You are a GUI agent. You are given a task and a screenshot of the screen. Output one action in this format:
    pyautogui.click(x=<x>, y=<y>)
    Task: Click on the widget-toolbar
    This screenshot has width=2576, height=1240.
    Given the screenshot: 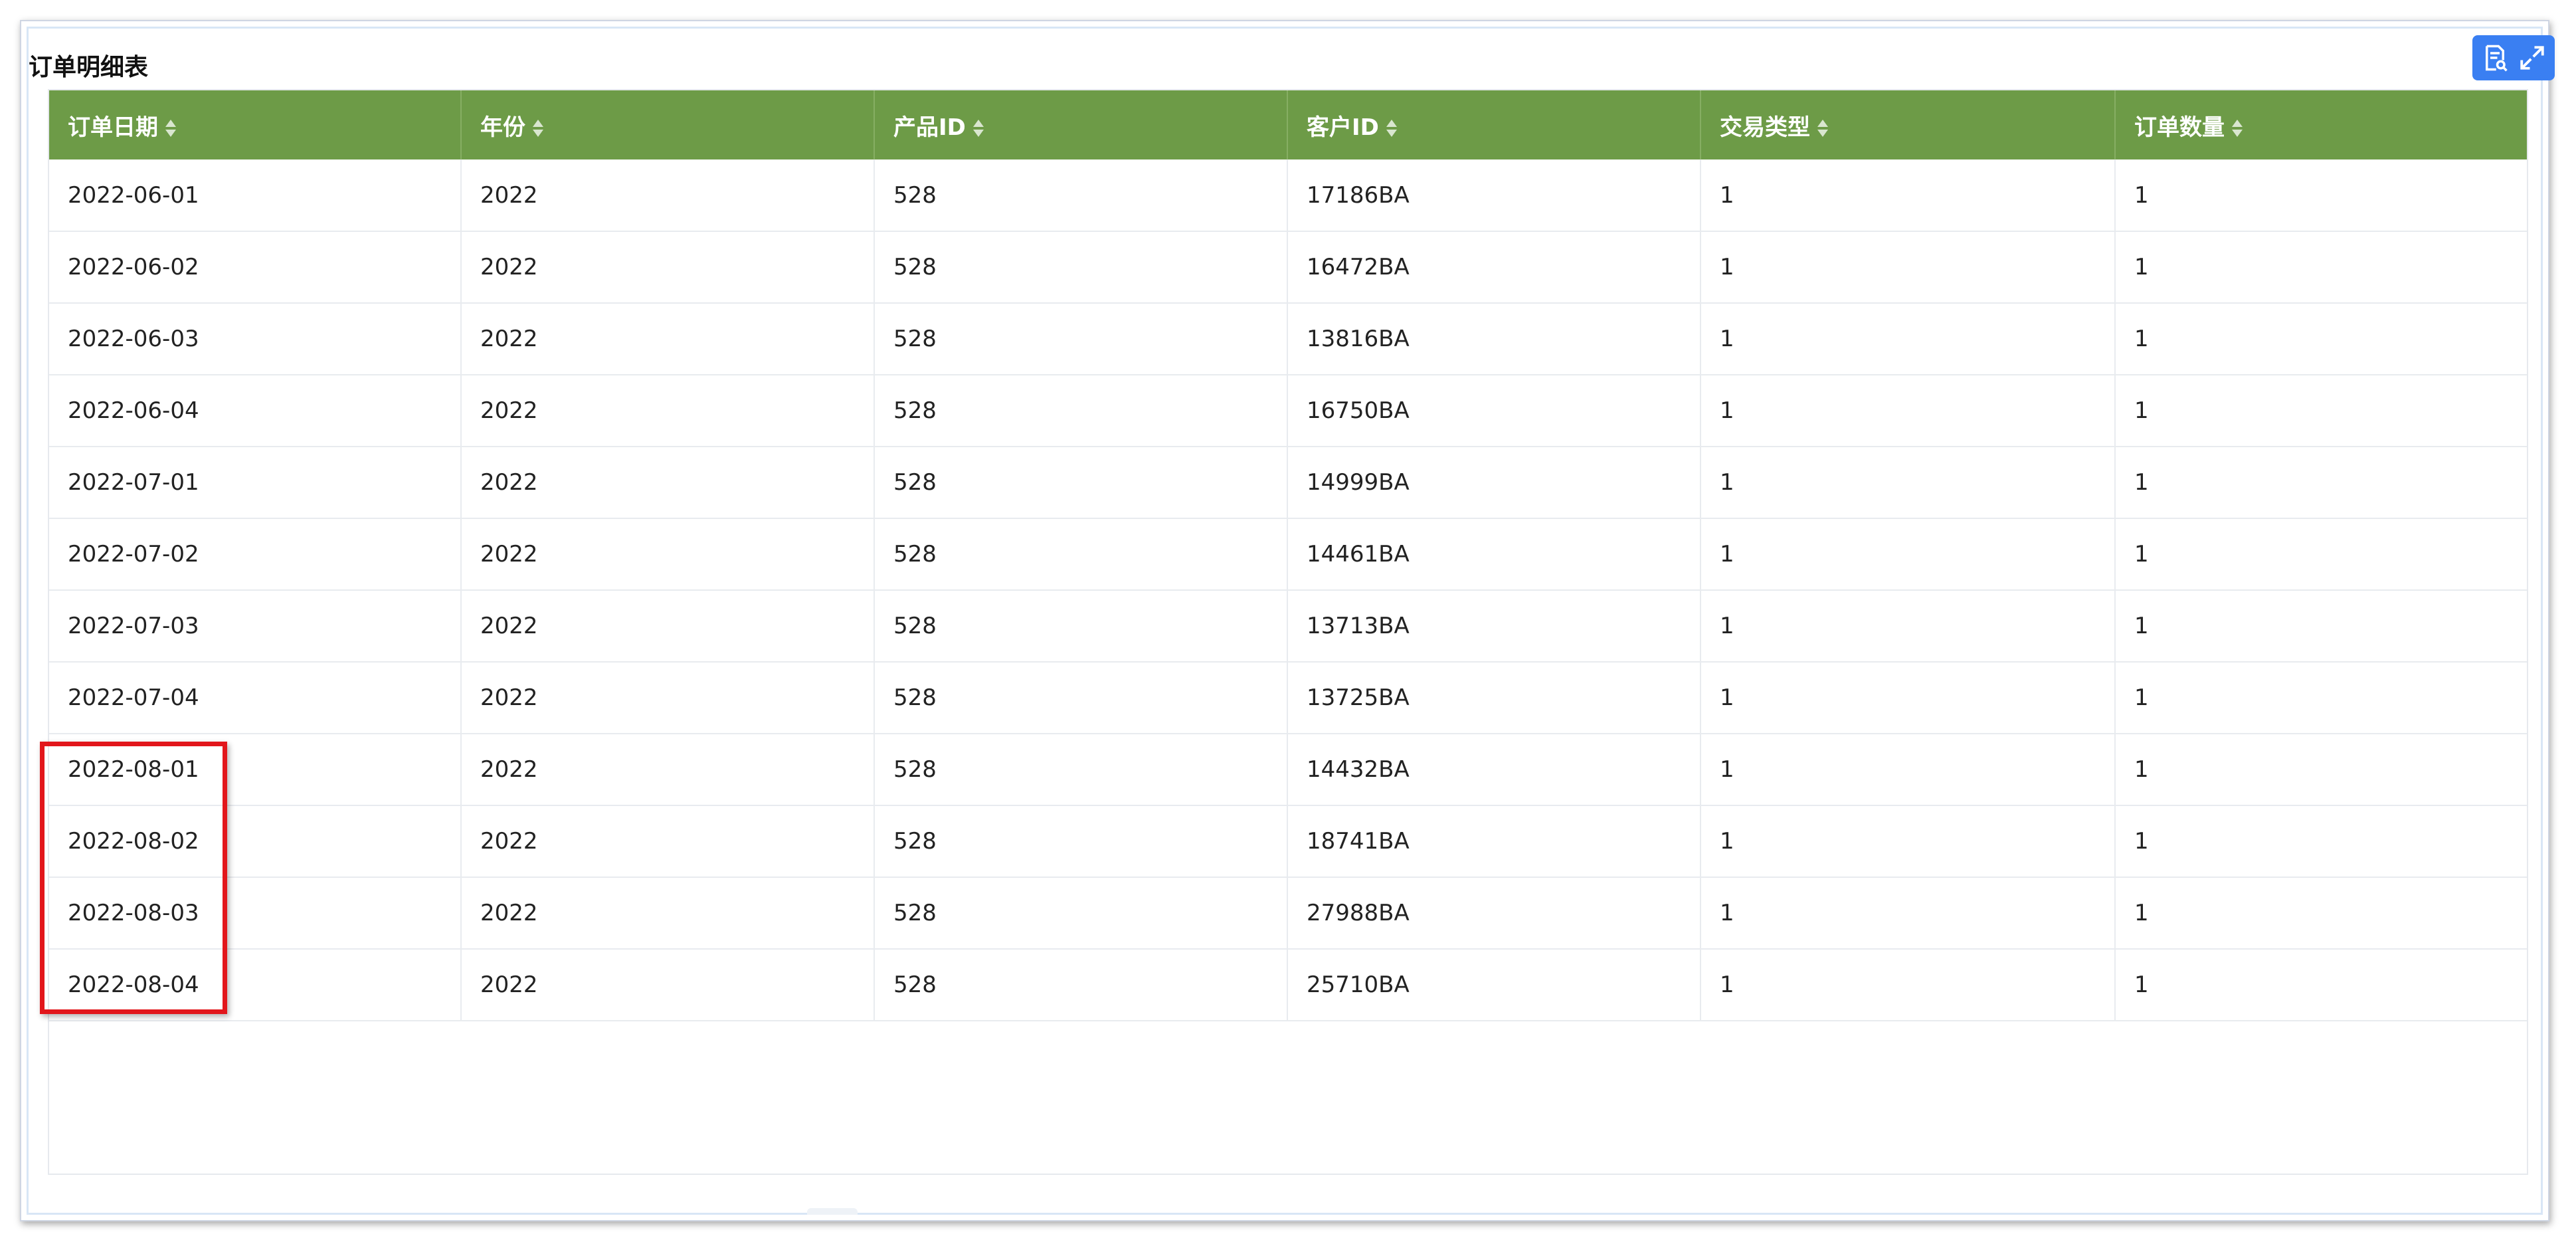 What is the action you would take?
    pyautogui.click(x=2513, y=57)
    